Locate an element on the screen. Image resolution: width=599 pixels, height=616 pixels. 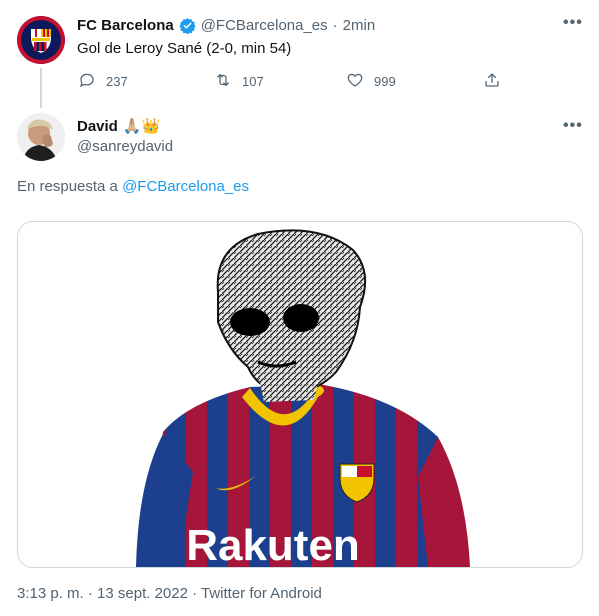
reply-action: 237 is located at coordinates (103, 81).